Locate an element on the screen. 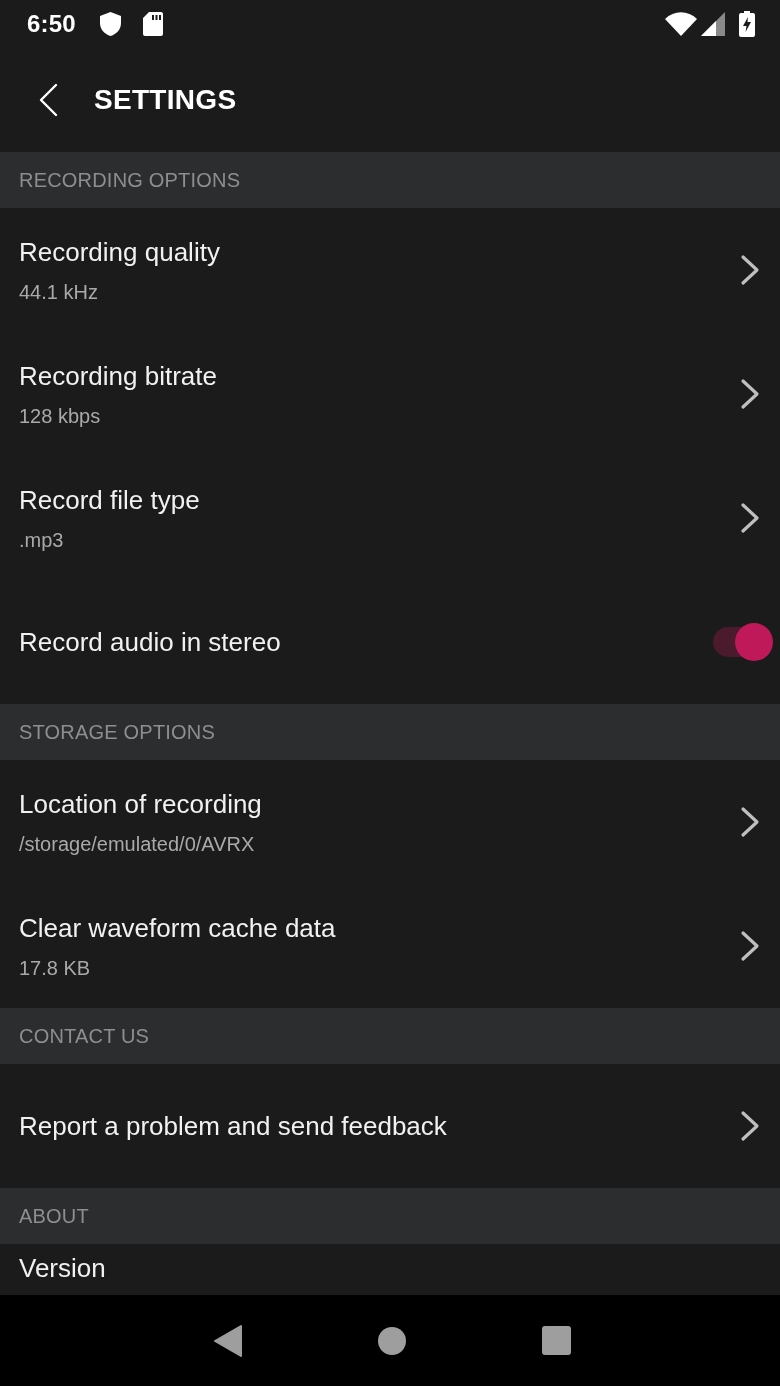  shield-icon is located at coordinates (110, 24).